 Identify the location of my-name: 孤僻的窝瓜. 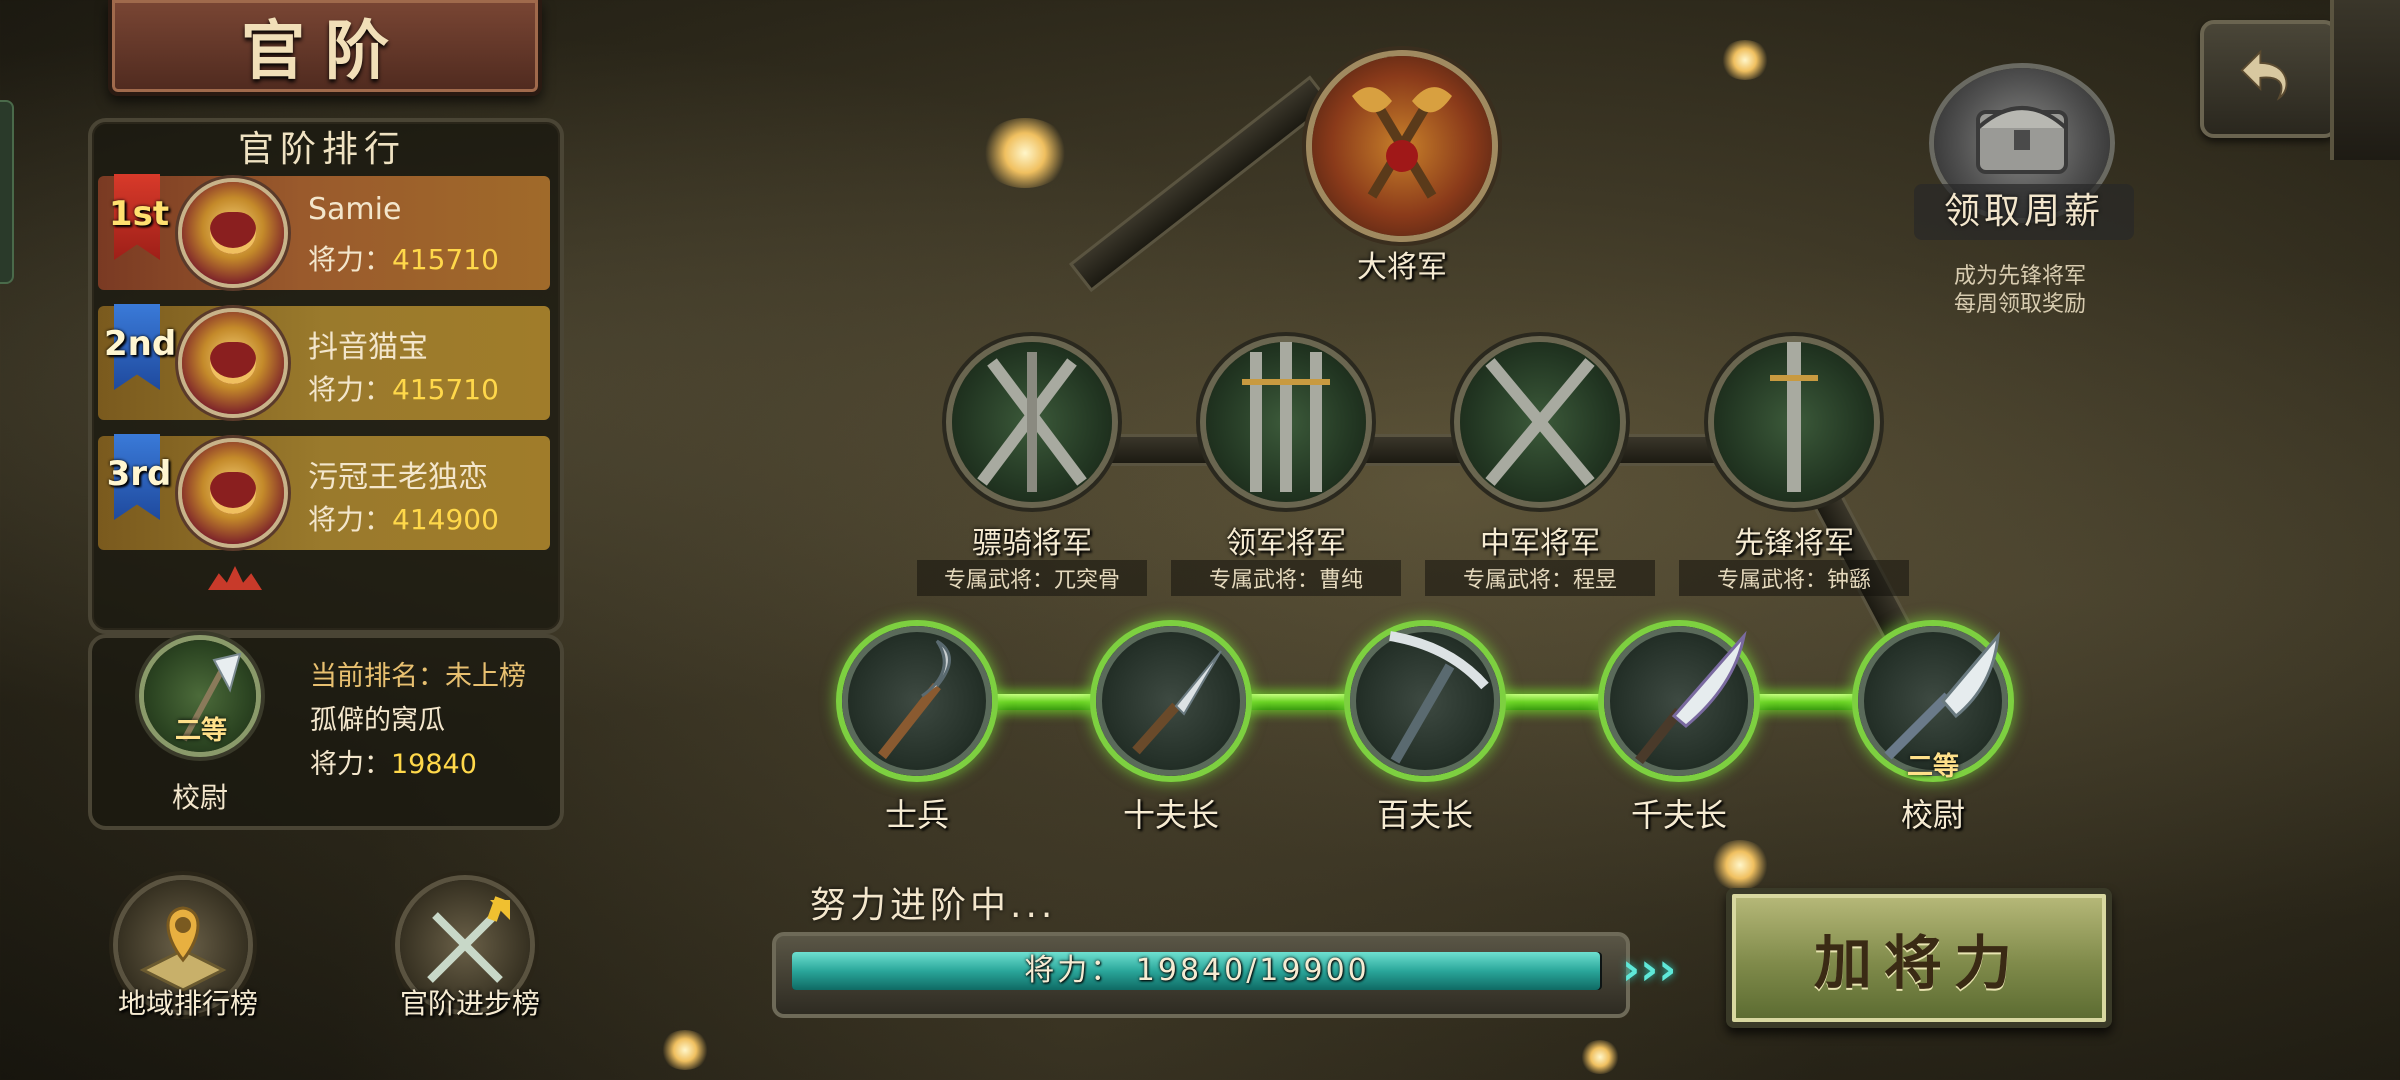
(377, 720).